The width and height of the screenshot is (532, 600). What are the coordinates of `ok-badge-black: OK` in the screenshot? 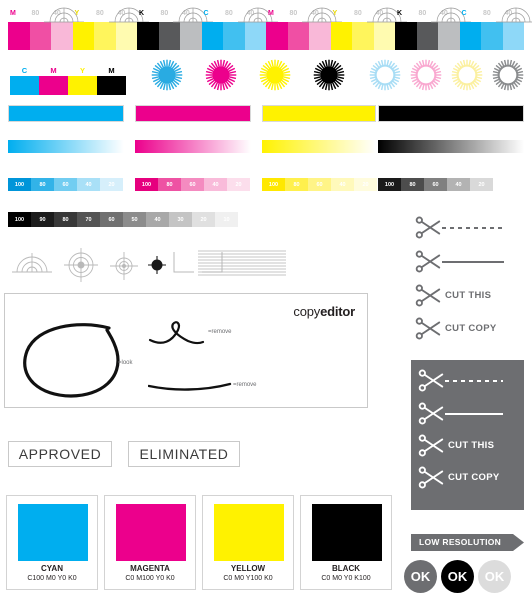 It's located at (457, 576).